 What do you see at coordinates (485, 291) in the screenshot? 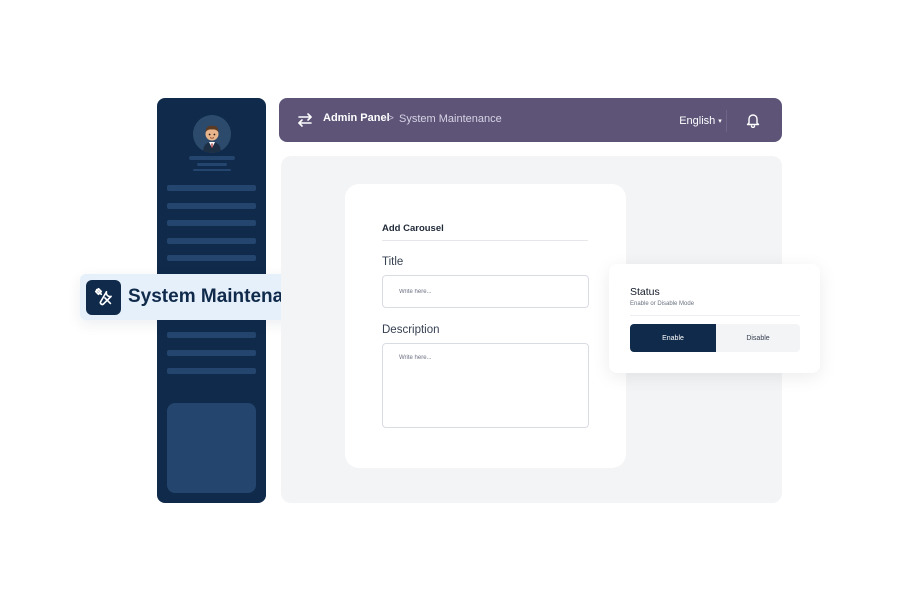
I see `title-input` at bounding box center [485, 291].